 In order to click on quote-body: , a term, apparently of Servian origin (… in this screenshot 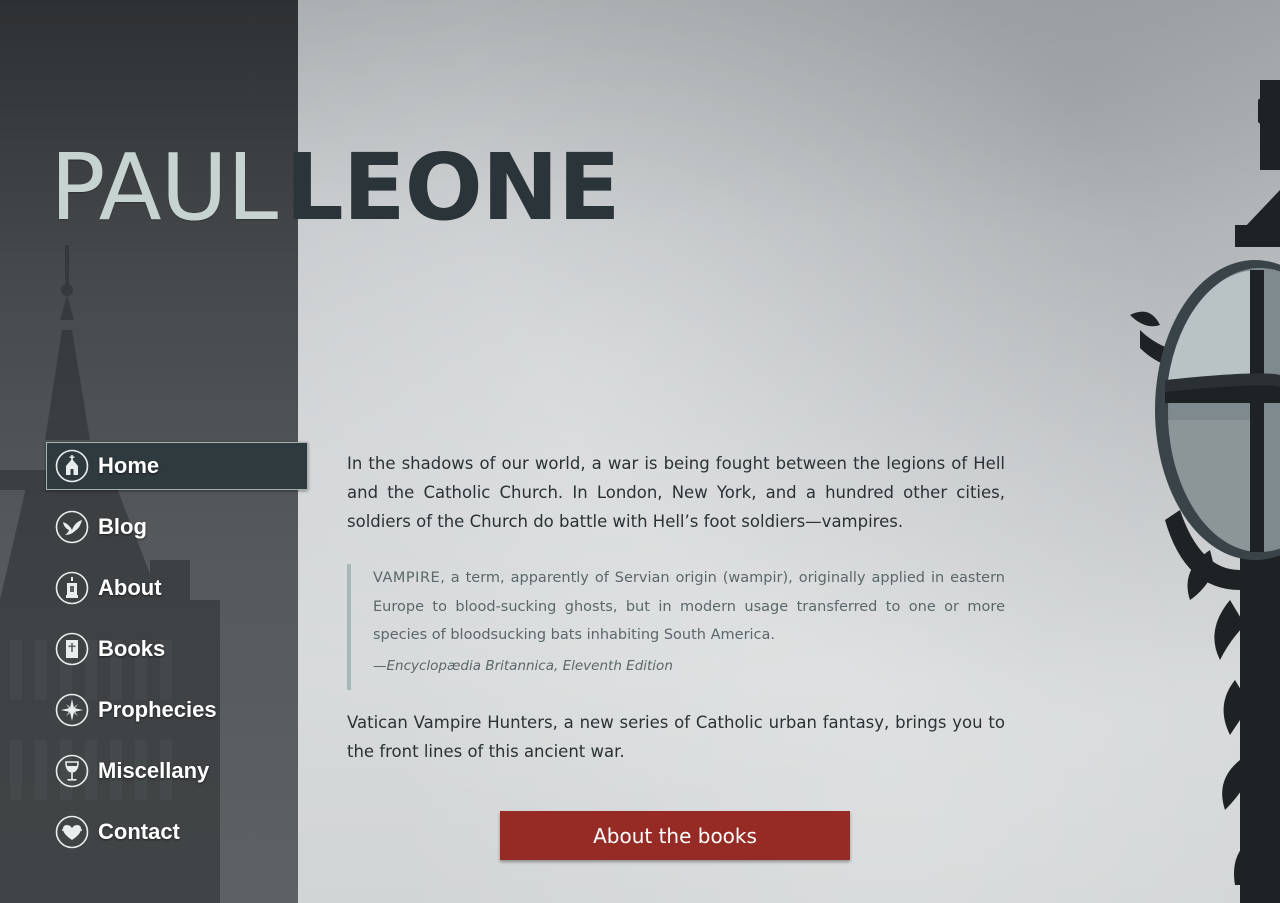, I will do `click(689, 606)`.